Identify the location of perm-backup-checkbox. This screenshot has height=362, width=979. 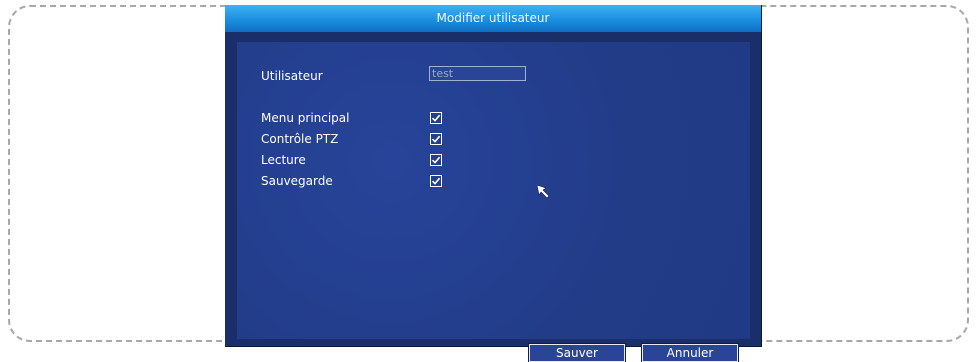
(436, 181).